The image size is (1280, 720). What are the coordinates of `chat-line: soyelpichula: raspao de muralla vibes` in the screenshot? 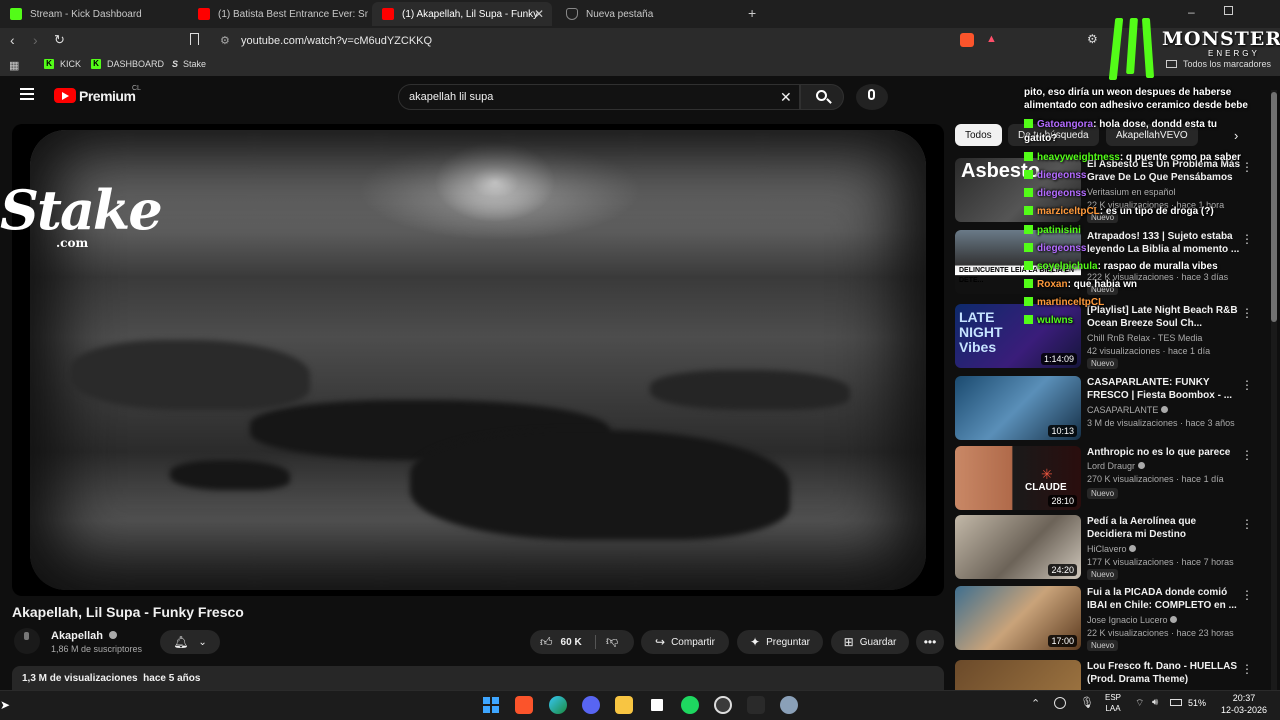 It's located at (1121, 267).